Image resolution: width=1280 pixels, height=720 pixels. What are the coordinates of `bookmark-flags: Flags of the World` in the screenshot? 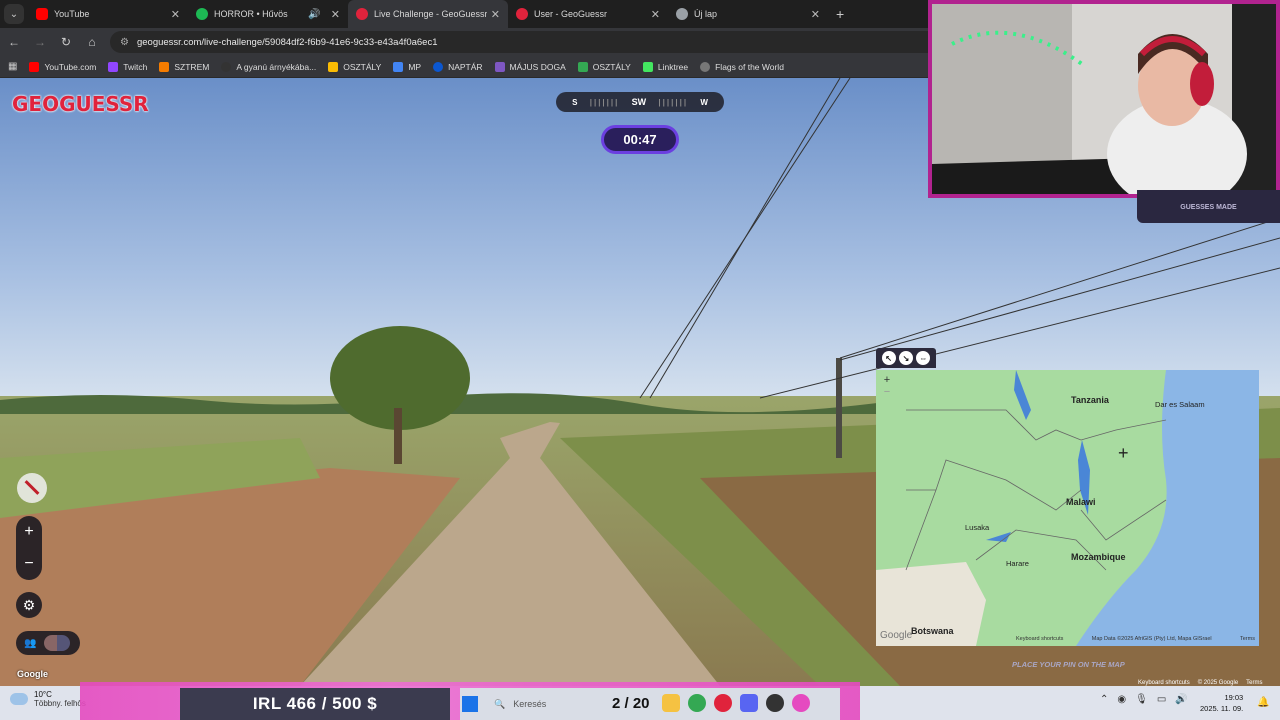 It's located at (742, 66).